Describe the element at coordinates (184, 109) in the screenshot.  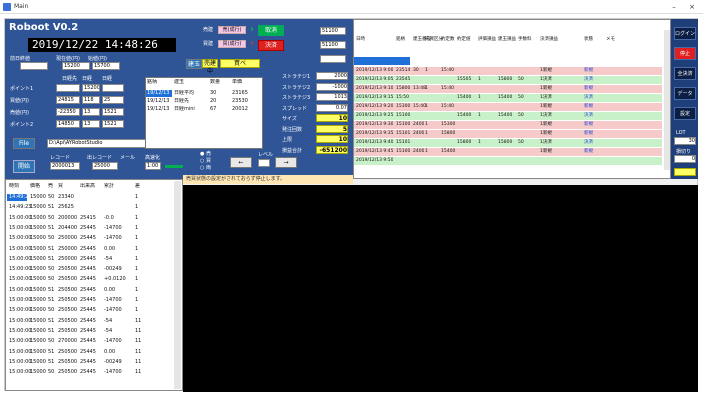
I see `positions-cell: 日経mini` at that location.